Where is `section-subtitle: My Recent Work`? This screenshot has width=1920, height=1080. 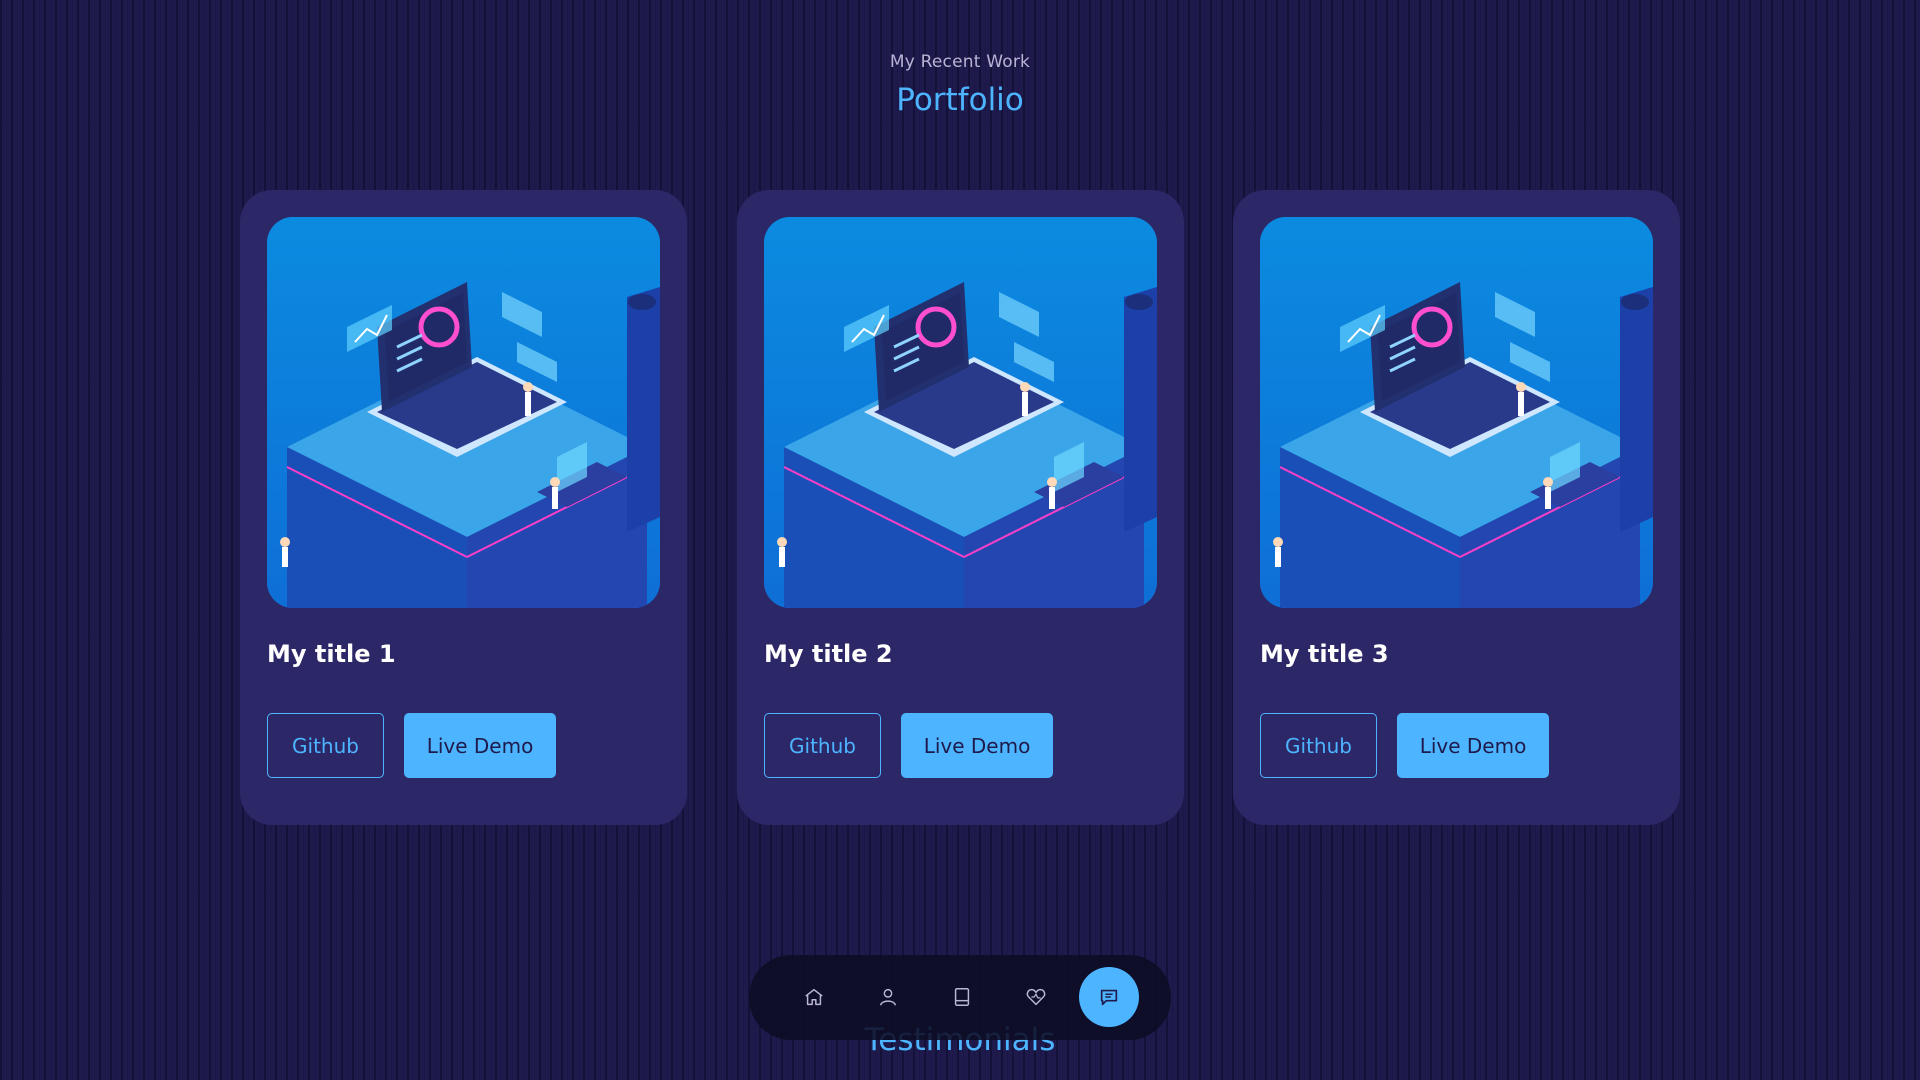
section-subtitle: My Recent Work is located at coordinates (960, 62).